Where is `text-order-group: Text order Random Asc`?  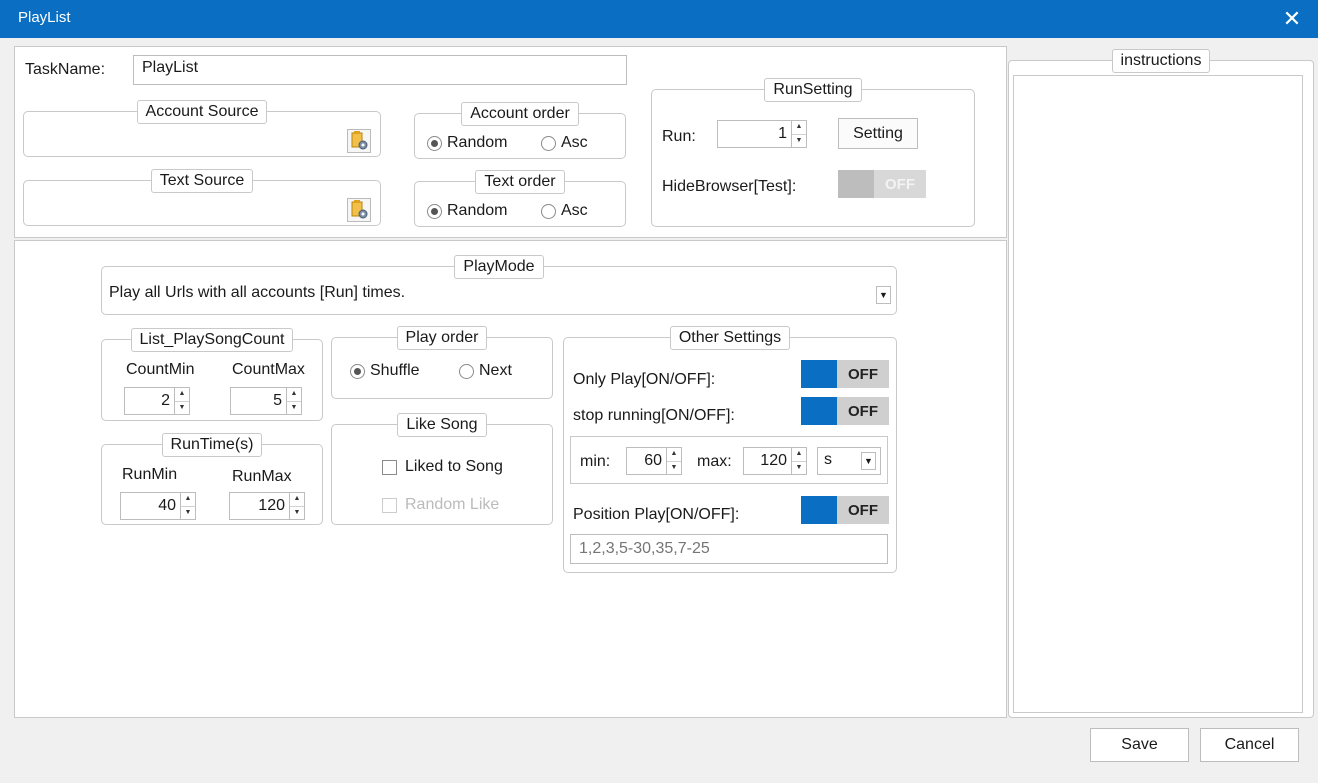
text-order-group: Text order Random Asc is located at coordinates (520, 198).